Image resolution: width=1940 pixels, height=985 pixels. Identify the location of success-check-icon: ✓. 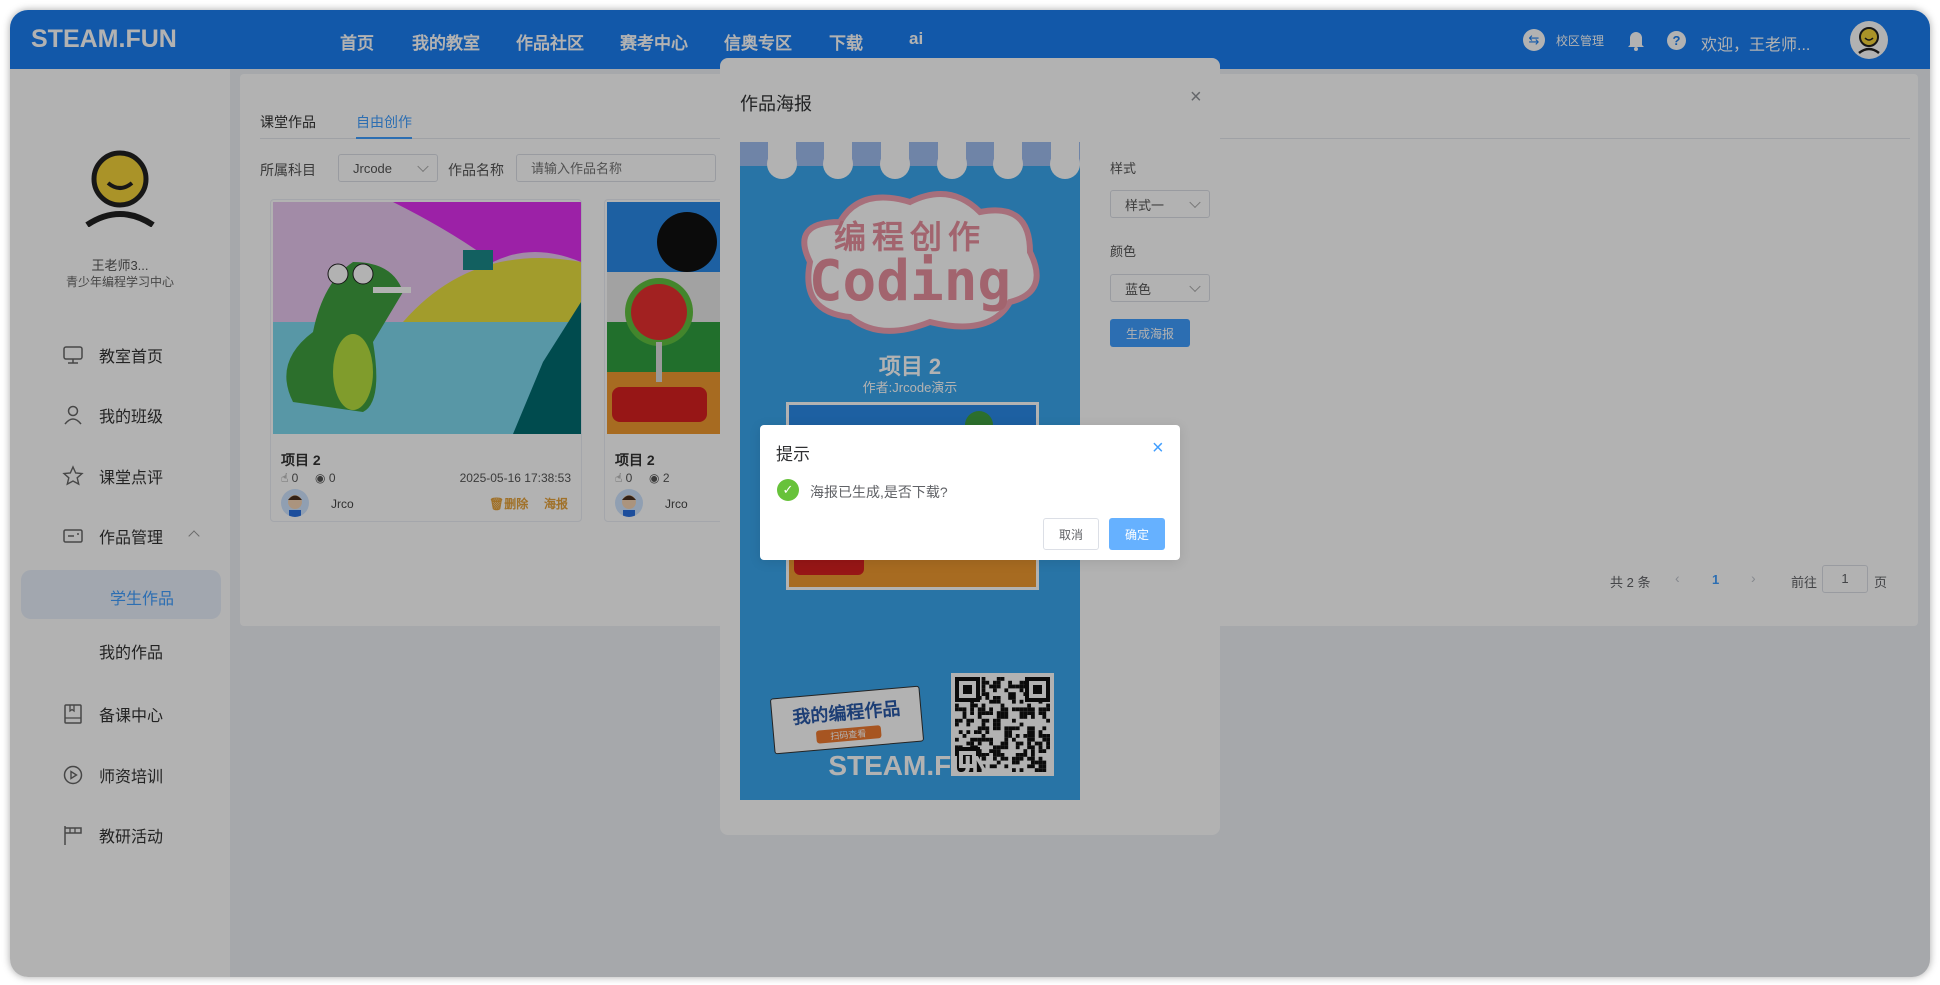
(788, 490).